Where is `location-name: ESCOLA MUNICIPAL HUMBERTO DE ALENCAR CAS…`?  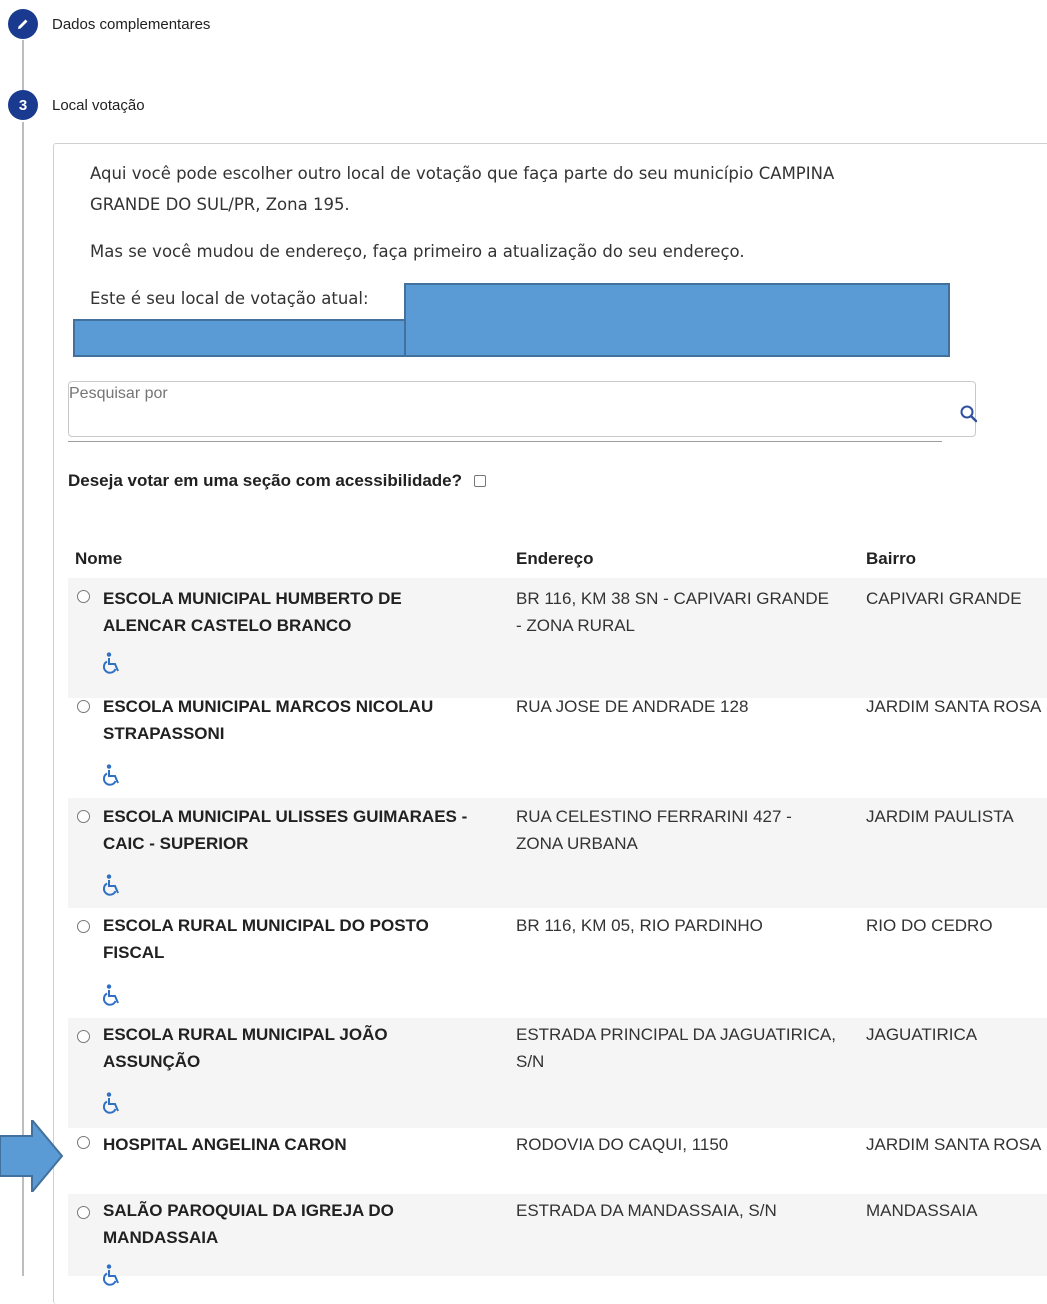 location-name: ESCOLA MUNICIPAL HUMBERTO DE ALENCAR CAS… is located at coordinates (252, 612).